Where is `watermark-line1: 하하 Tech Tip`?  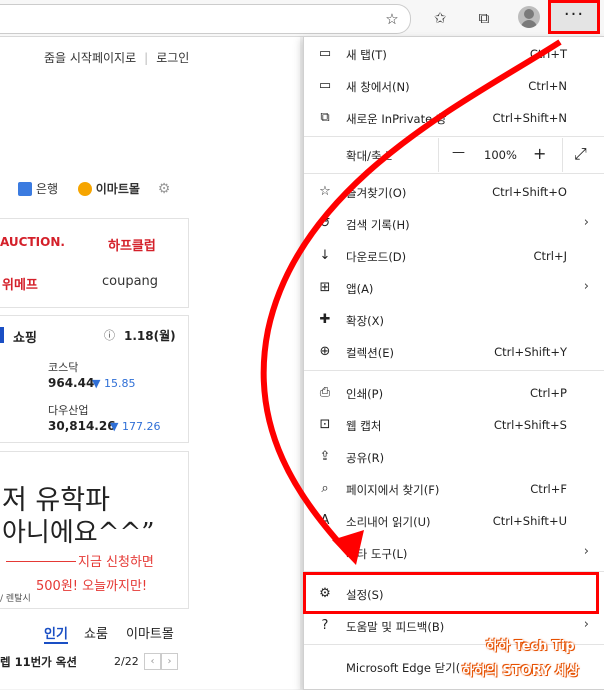 watermark-line1: 하하 Tech Tip is located at coordinates (530, 646).